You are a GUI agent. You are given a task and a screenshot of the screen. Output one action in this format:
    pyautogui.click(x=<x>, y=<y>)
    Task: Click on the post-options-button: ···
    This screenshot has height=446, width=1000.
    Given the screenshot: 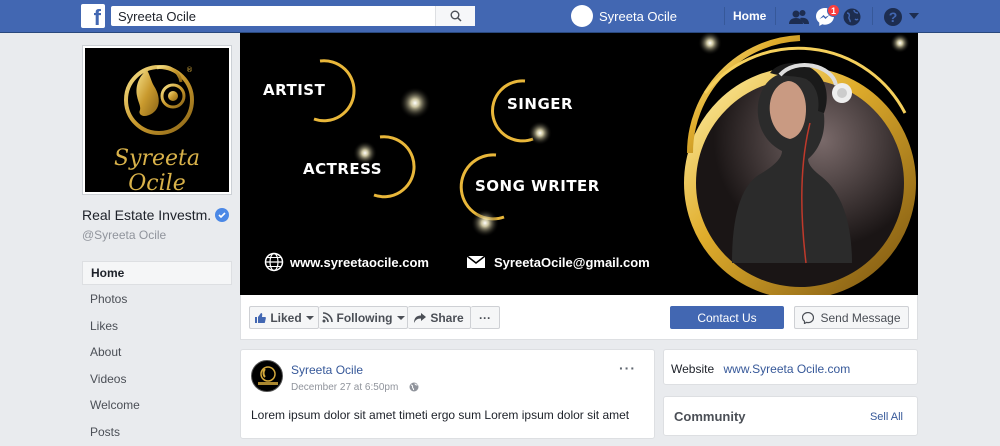 What is the action you would take?
    pyautogui.click(x=627, y=368)
    